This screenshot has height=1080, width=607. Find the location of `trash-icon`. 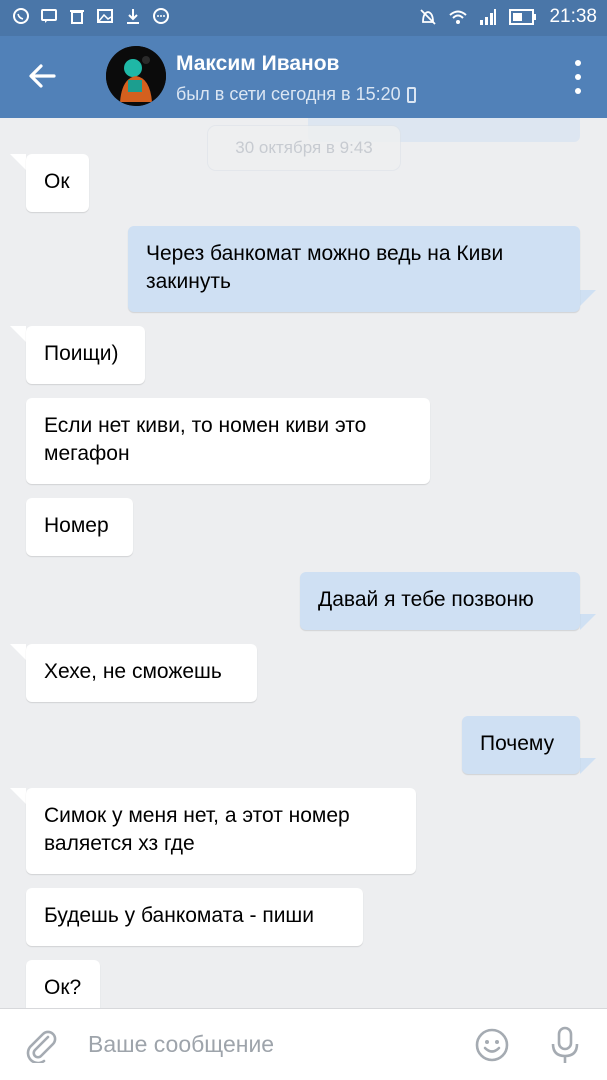

trash-icon is located at coordinates (77, 17).